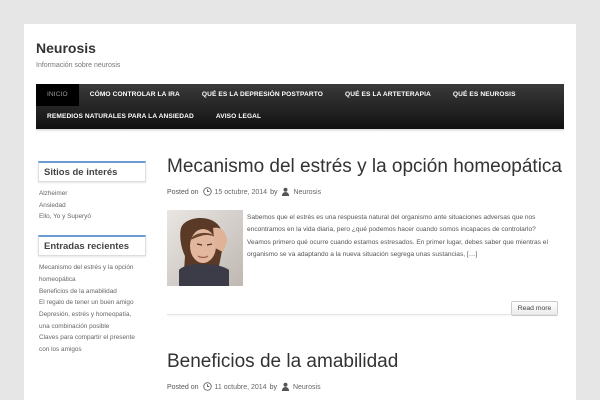 Image resolution: width=600 pixels, height=400 pixels. Describe the element at coordinates (300, 130) in the screenshot. I see `nav-shadow` at that location.